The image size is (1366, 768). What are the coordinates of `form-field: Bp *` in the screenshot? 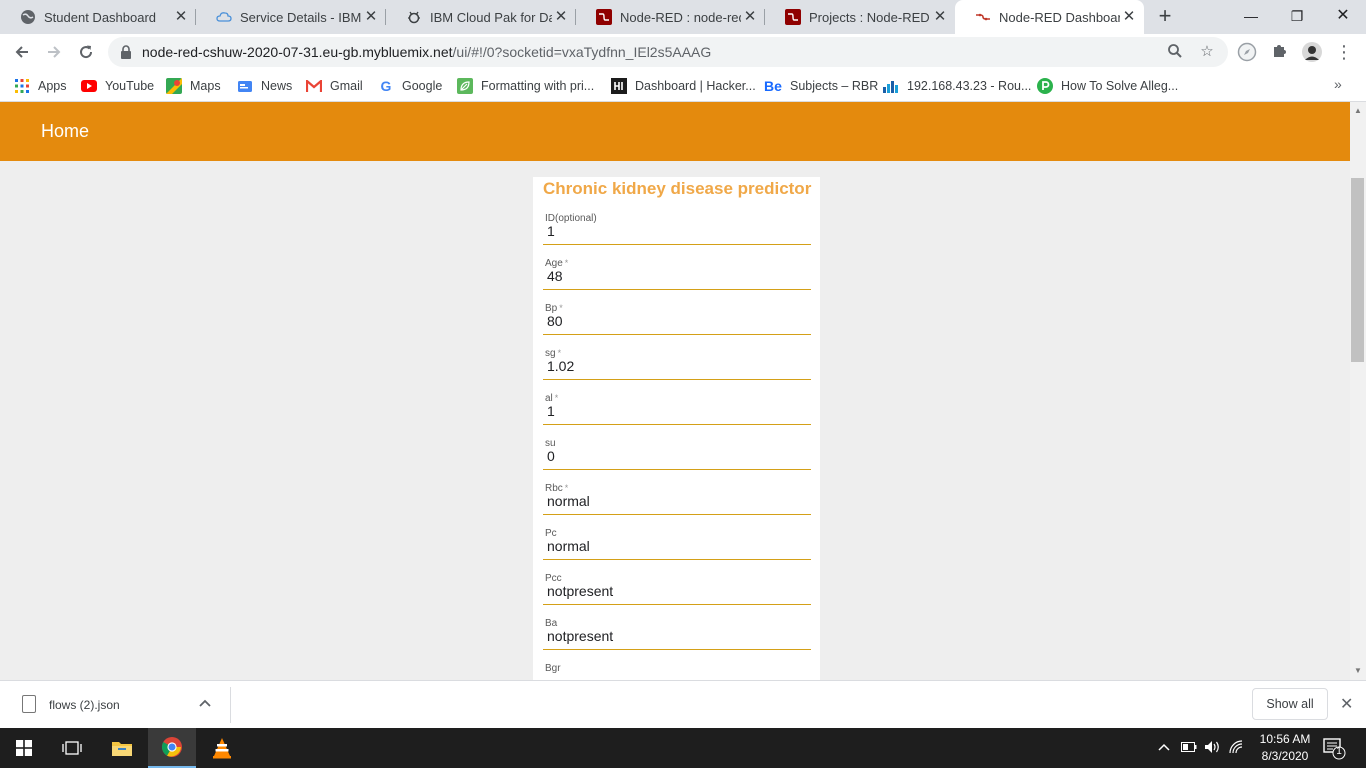 It's located at (677, 324).